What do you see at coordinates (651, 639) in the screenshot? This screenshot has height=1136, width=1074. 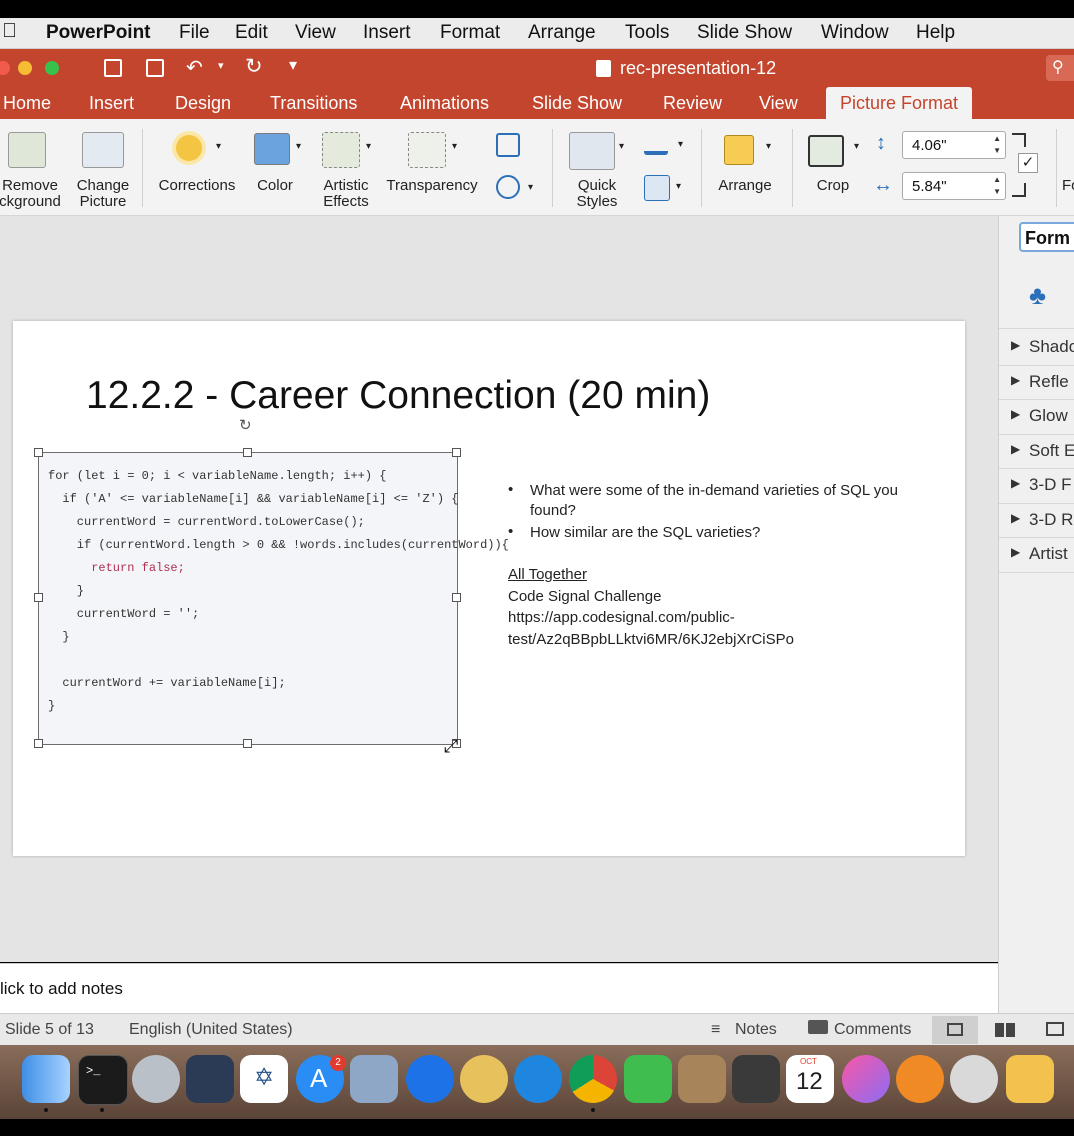 I see `challenge-link-line-2: test/Az2qBBpbLLktvi6MR/6KJ2ebjXrCiSPo` at bounding box center [651, 639].